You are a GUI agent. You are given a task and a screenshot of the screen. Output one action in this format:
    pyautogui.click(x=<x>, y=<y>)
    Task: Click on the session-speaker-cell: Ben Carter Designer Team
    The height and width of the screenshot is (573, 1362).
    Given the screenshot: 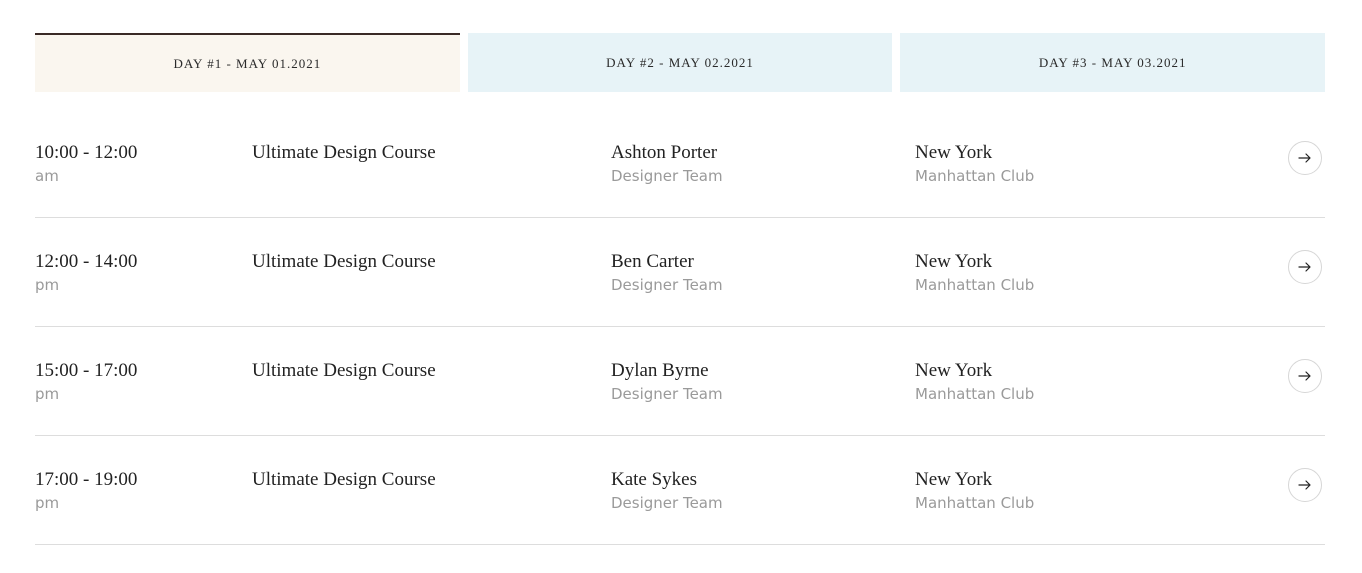 What is the action you would take?
    pyautogui.click(x=667, y=273)
    